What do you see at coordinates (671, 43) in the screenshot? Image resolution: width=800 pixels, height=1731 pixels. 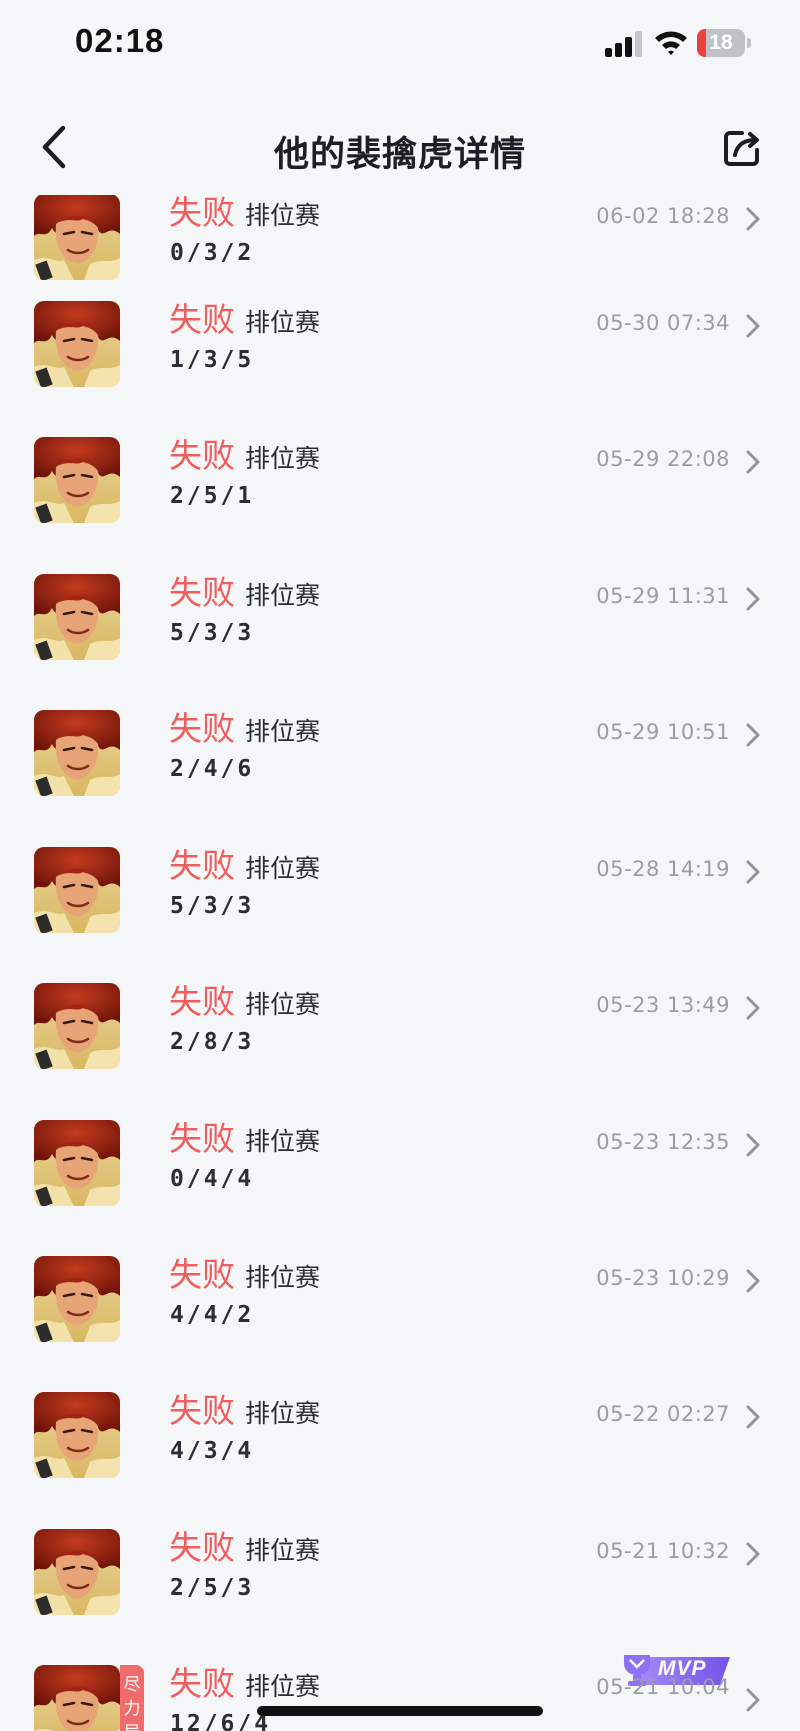 I see `wifi-icon` at bounding box center [671, 43].